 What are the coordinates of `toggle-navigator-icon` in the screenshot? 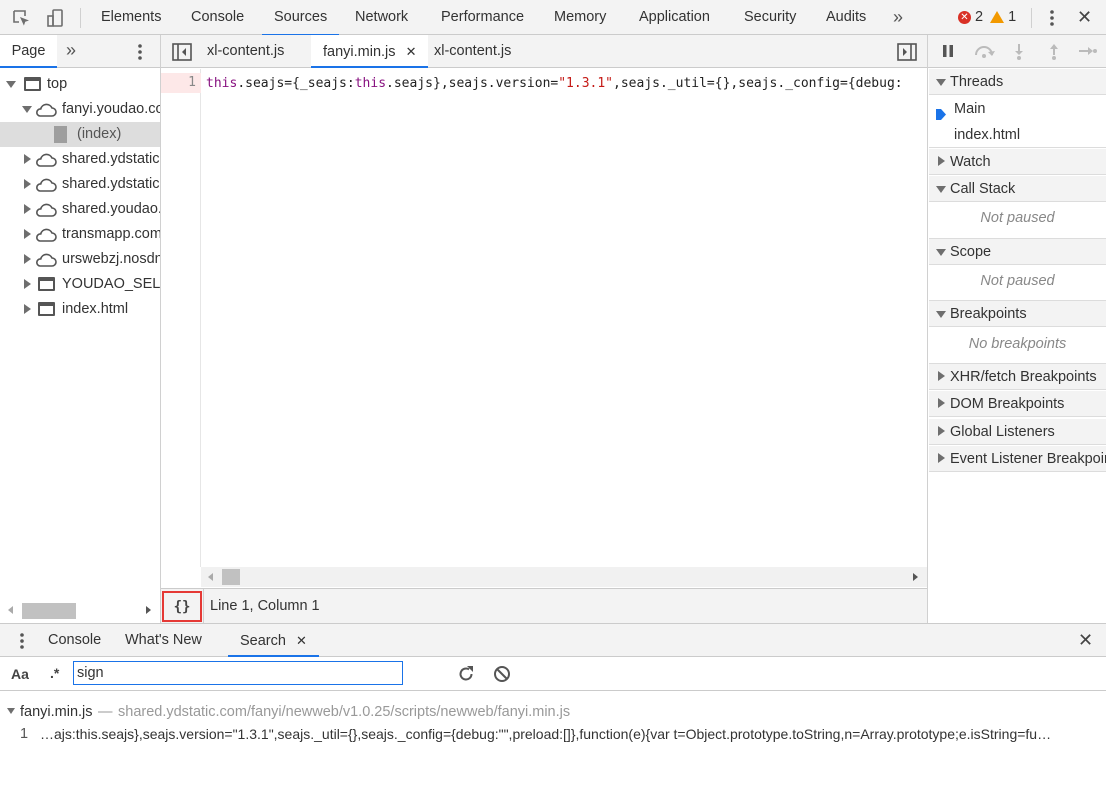 It's located at (182, 52).